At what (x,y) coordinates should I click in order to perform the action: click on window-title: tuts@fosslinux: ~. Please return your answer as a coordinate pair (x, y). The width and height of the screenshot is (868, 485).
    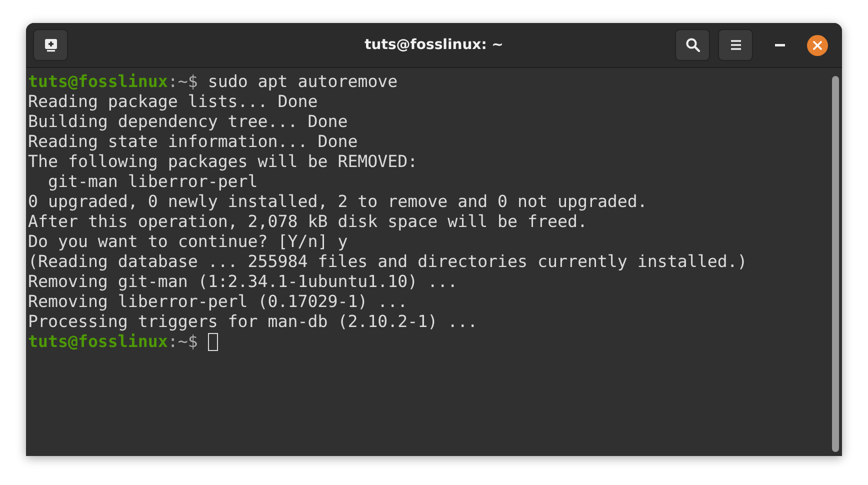
    Looking at the image, I should click on (434, 45).